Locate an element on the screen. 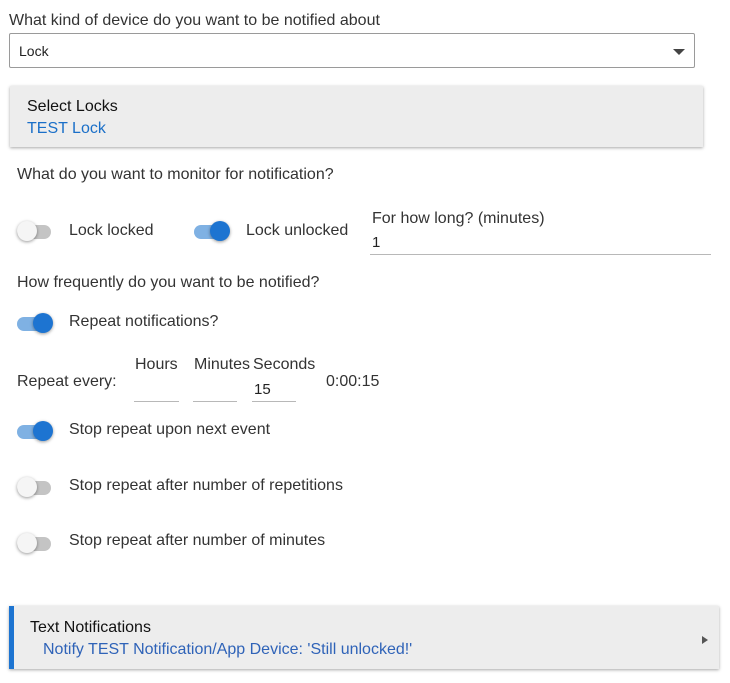 The height and width of the screenshot is (683, 730). lock-unlocked-label: Lock unlocked is located at coordinates (297, 230).